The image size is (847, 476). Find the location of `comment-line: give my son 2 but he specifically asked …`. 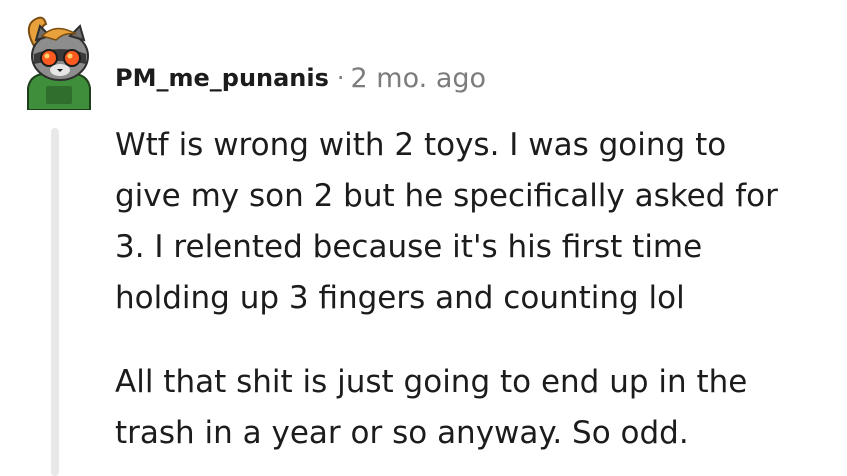

comment-line: give my son 2 but he specifically asked … is located at coordinates (446, 196).